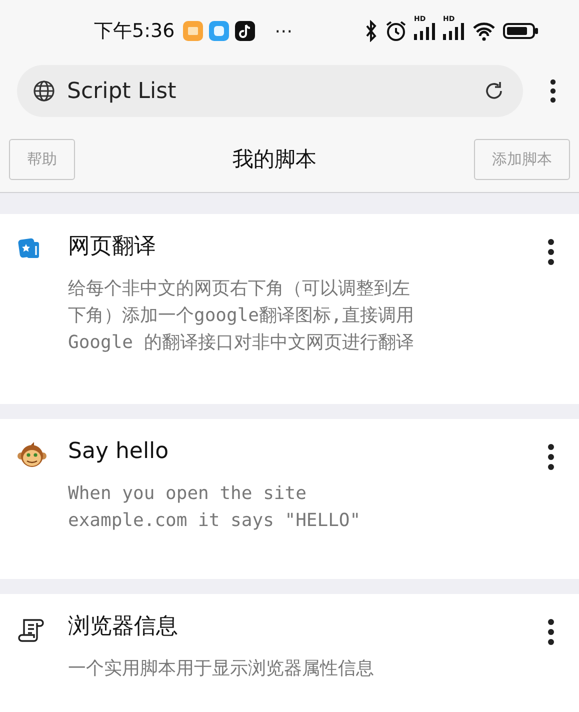 This screenshot has width=579, height=712. I want to click on wifi-icon, so click(484, 31).